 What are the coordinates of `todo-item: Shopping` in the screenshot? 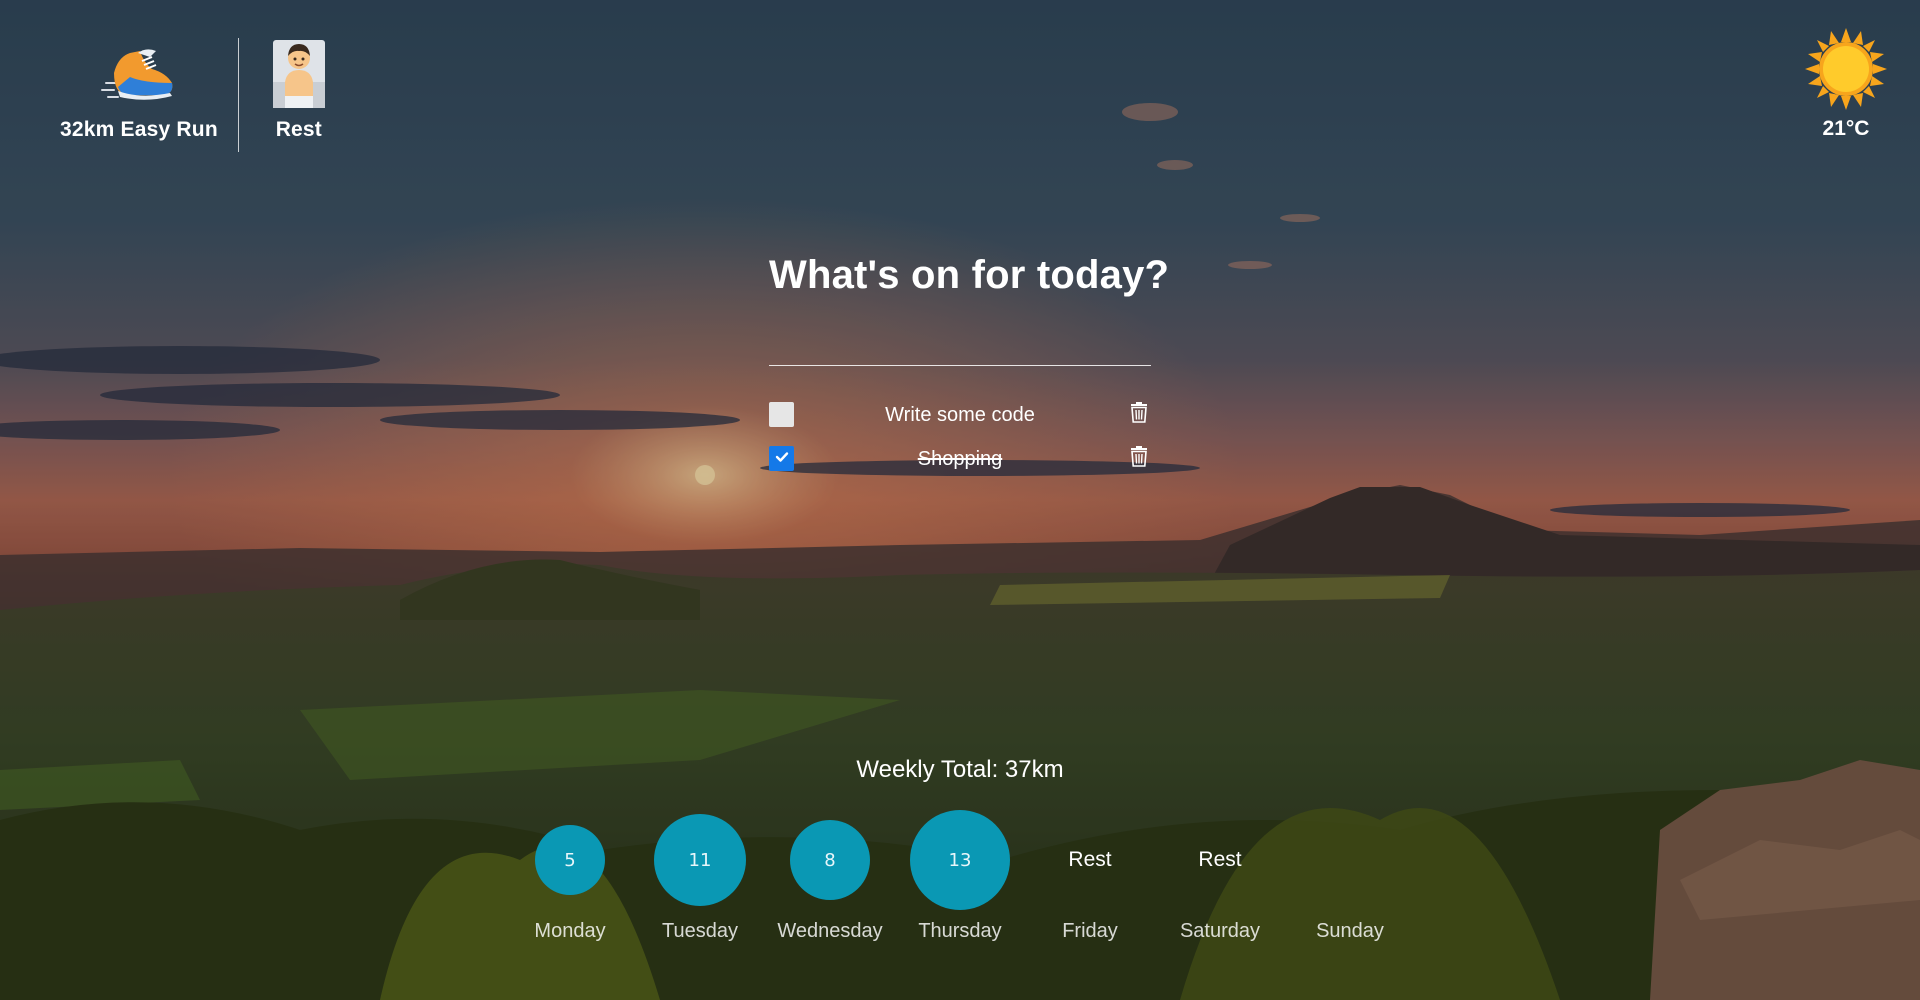 It's located at (960, 458).